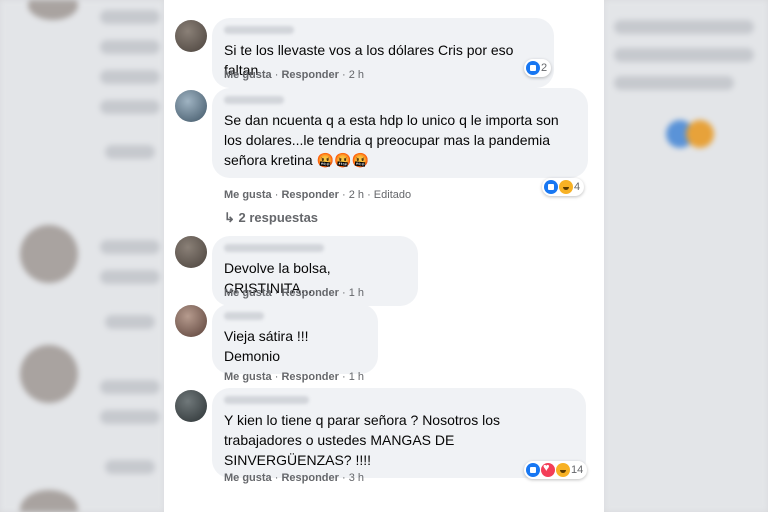  Describe the element at coordinates (700, 134) in the screenshot. I see `blurred-reaction` at that location.